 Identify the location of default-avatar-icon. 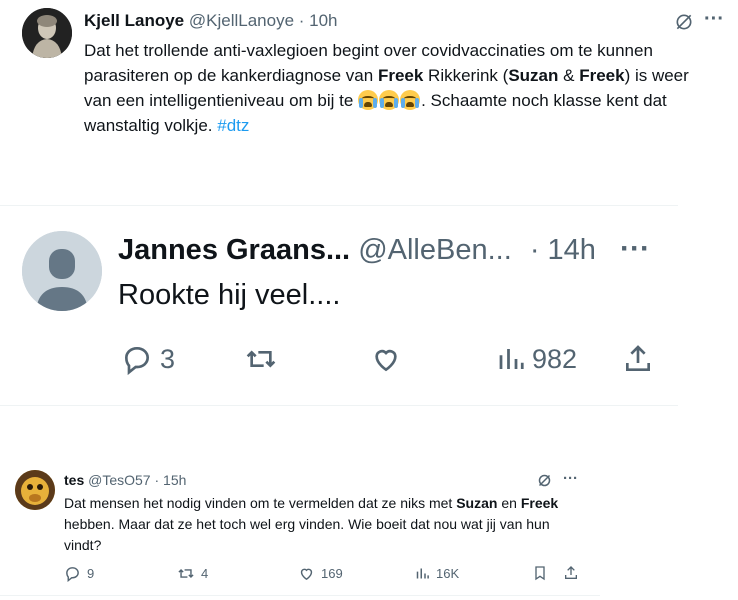
(62, 271).